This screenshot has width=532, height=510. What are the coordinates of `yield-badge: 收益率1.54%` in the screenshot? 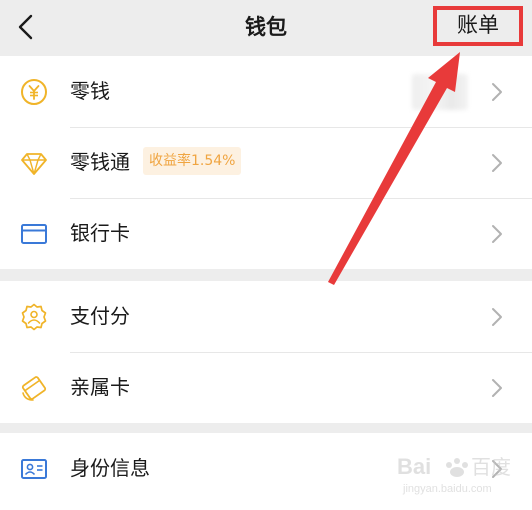 It's located at (192, 161).